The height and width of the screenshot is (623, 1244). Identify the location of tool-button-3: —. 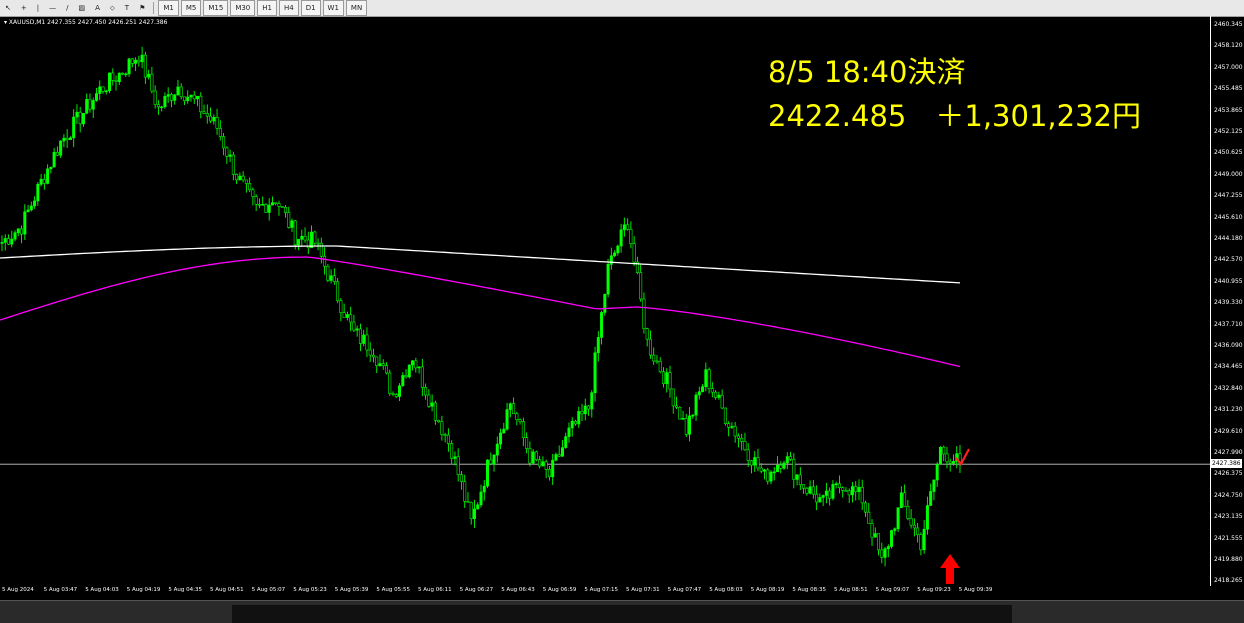
(52, 8).